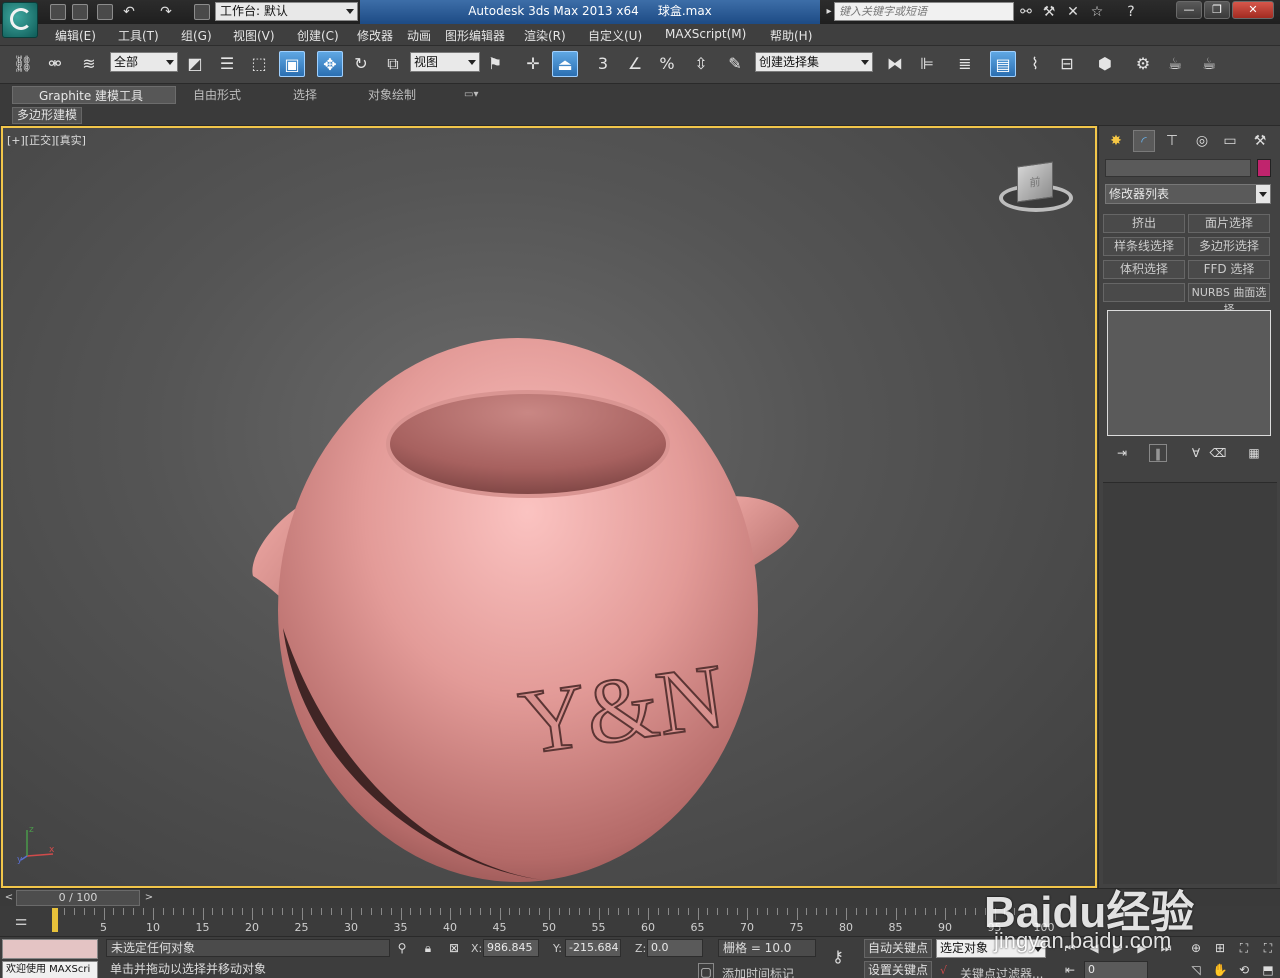 This screenshot has height=978, width=1280. Describe the element at coordinates (50, 949) in the screenshot. I see `maxscript-listener-swatch` at that location.